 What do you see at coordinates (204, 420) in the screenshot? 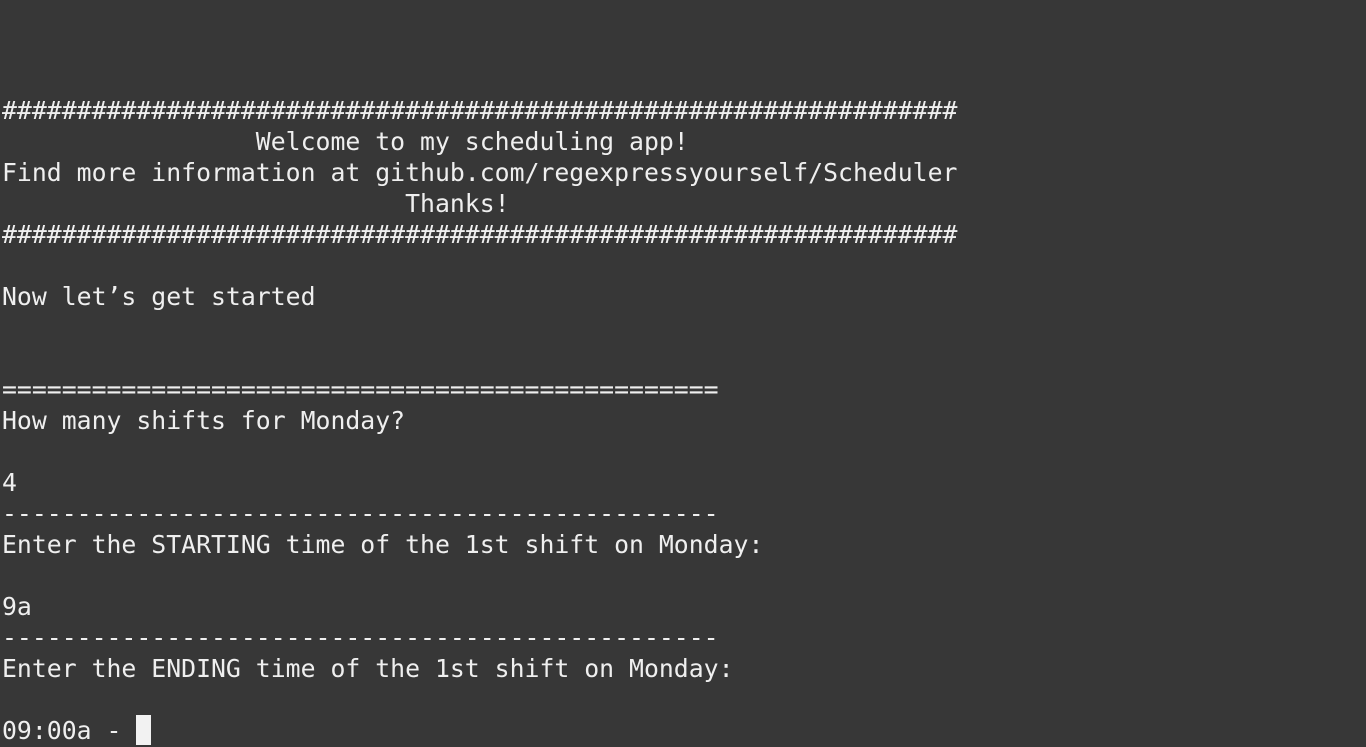
I see `shifts-count-prompt: How many shifts for Monday?` at bounding box center [204, 420].